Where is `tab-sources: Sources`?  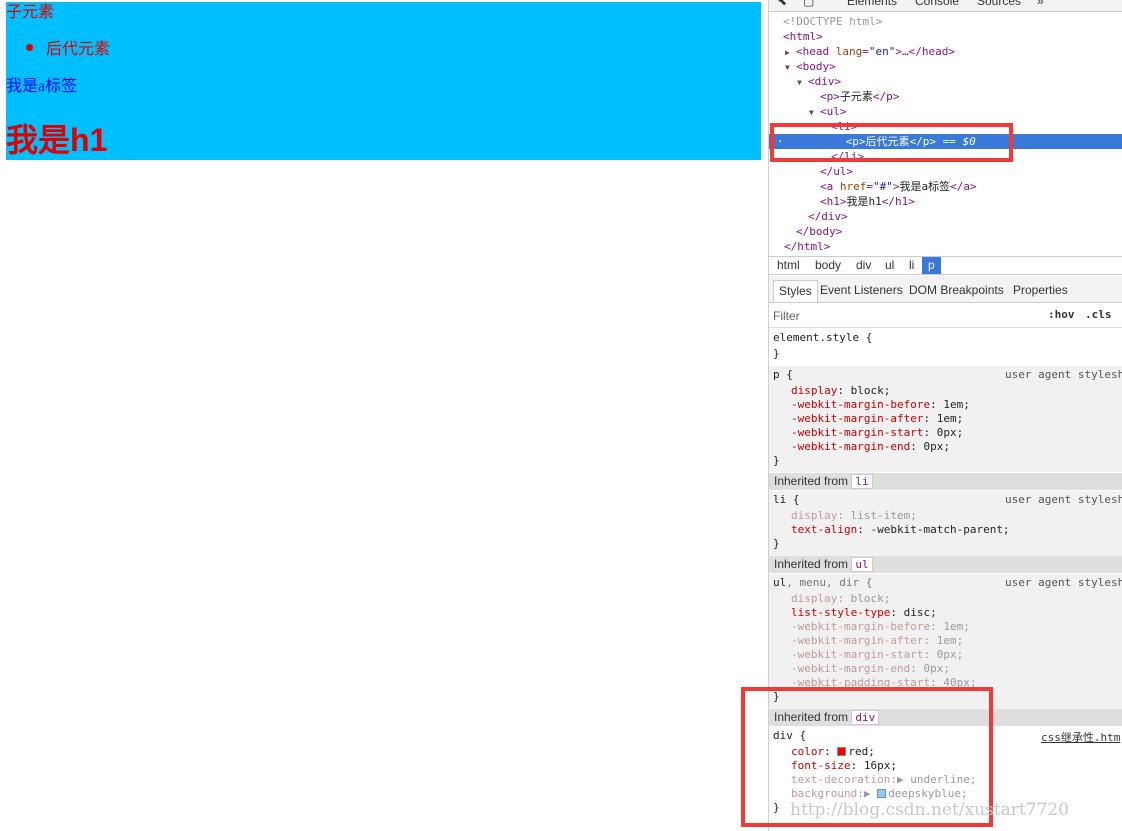 tab-sources: Sources is located at coordinates (999, 4).